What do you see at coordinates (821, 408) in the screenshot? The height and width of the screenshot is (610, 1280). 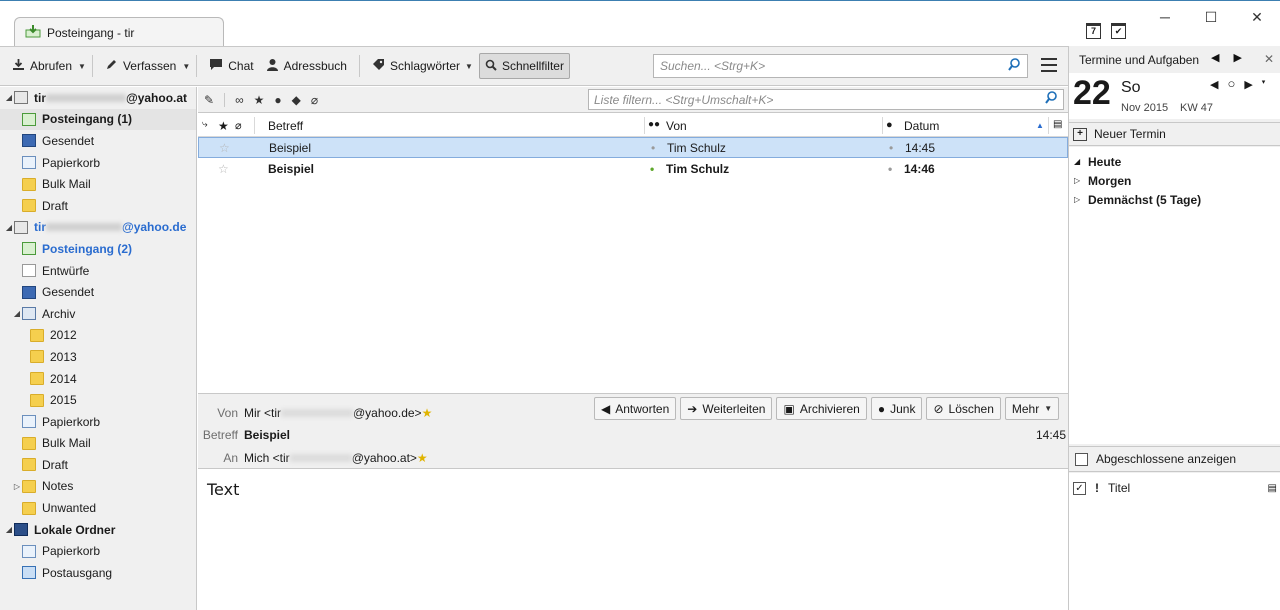 I see `archive-button: ▣ Archivieren` at bounding box center [821, 408].